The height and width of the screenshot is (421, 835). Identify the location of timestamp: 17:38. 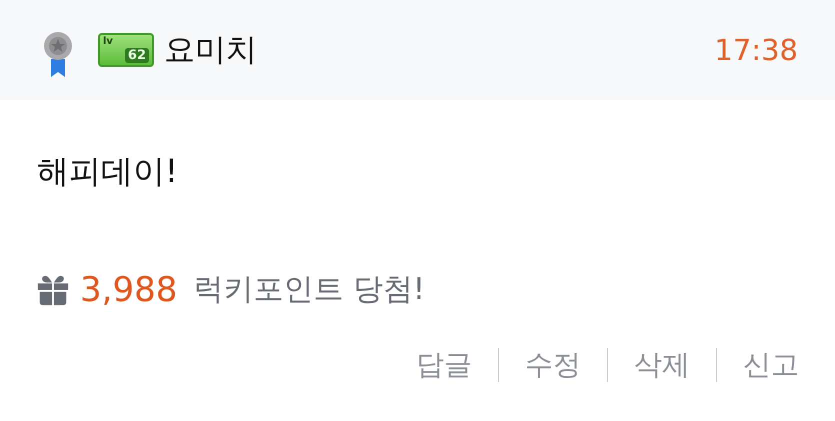
(756, 50).